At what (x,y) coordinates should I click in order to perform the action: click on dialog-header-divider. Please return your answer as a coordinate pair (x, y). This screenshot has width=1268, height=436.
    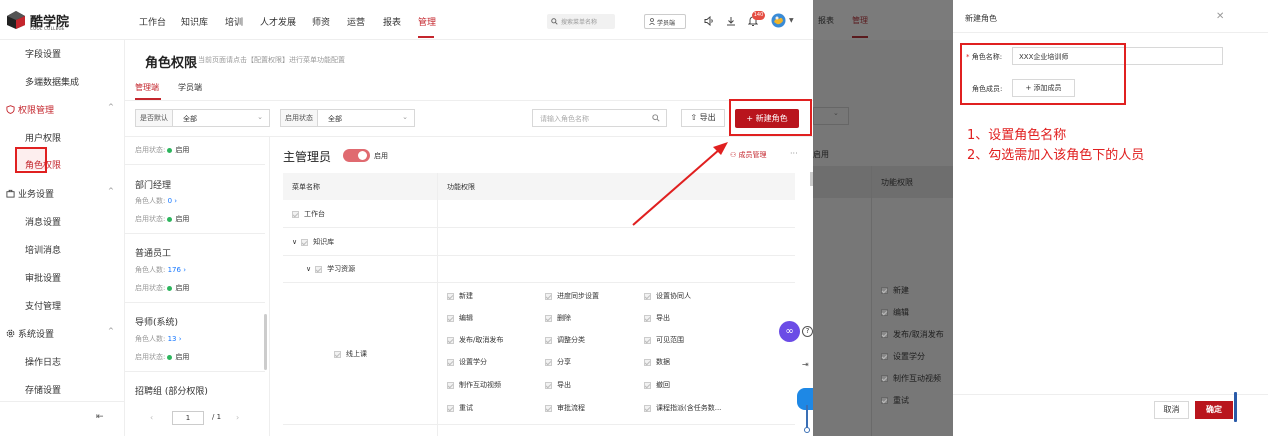
    Looking at the image, I should click on (1110, 32).